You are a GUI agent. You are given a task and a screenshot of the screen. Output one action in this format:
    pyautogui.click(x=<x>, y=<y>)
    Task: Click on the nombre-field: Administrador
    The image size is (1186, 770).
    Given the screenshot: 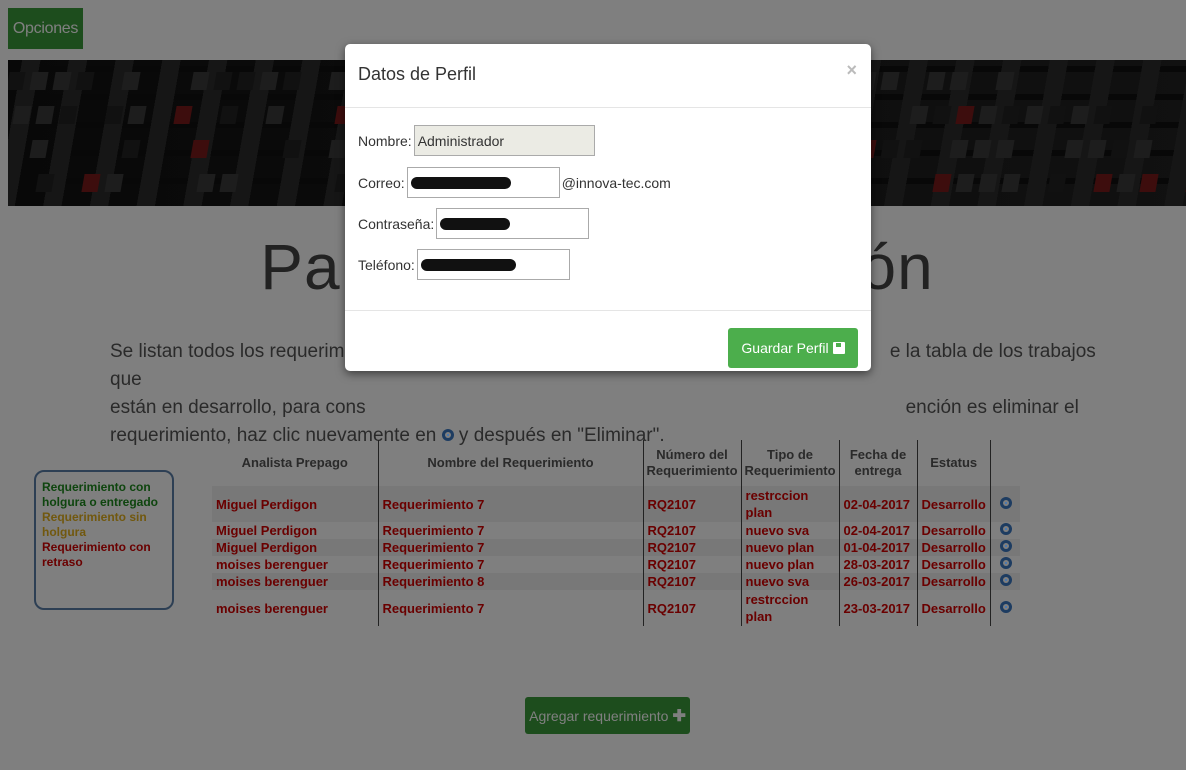 What is the action you would take?
    pyautogui.click(x=504, y=140)
    